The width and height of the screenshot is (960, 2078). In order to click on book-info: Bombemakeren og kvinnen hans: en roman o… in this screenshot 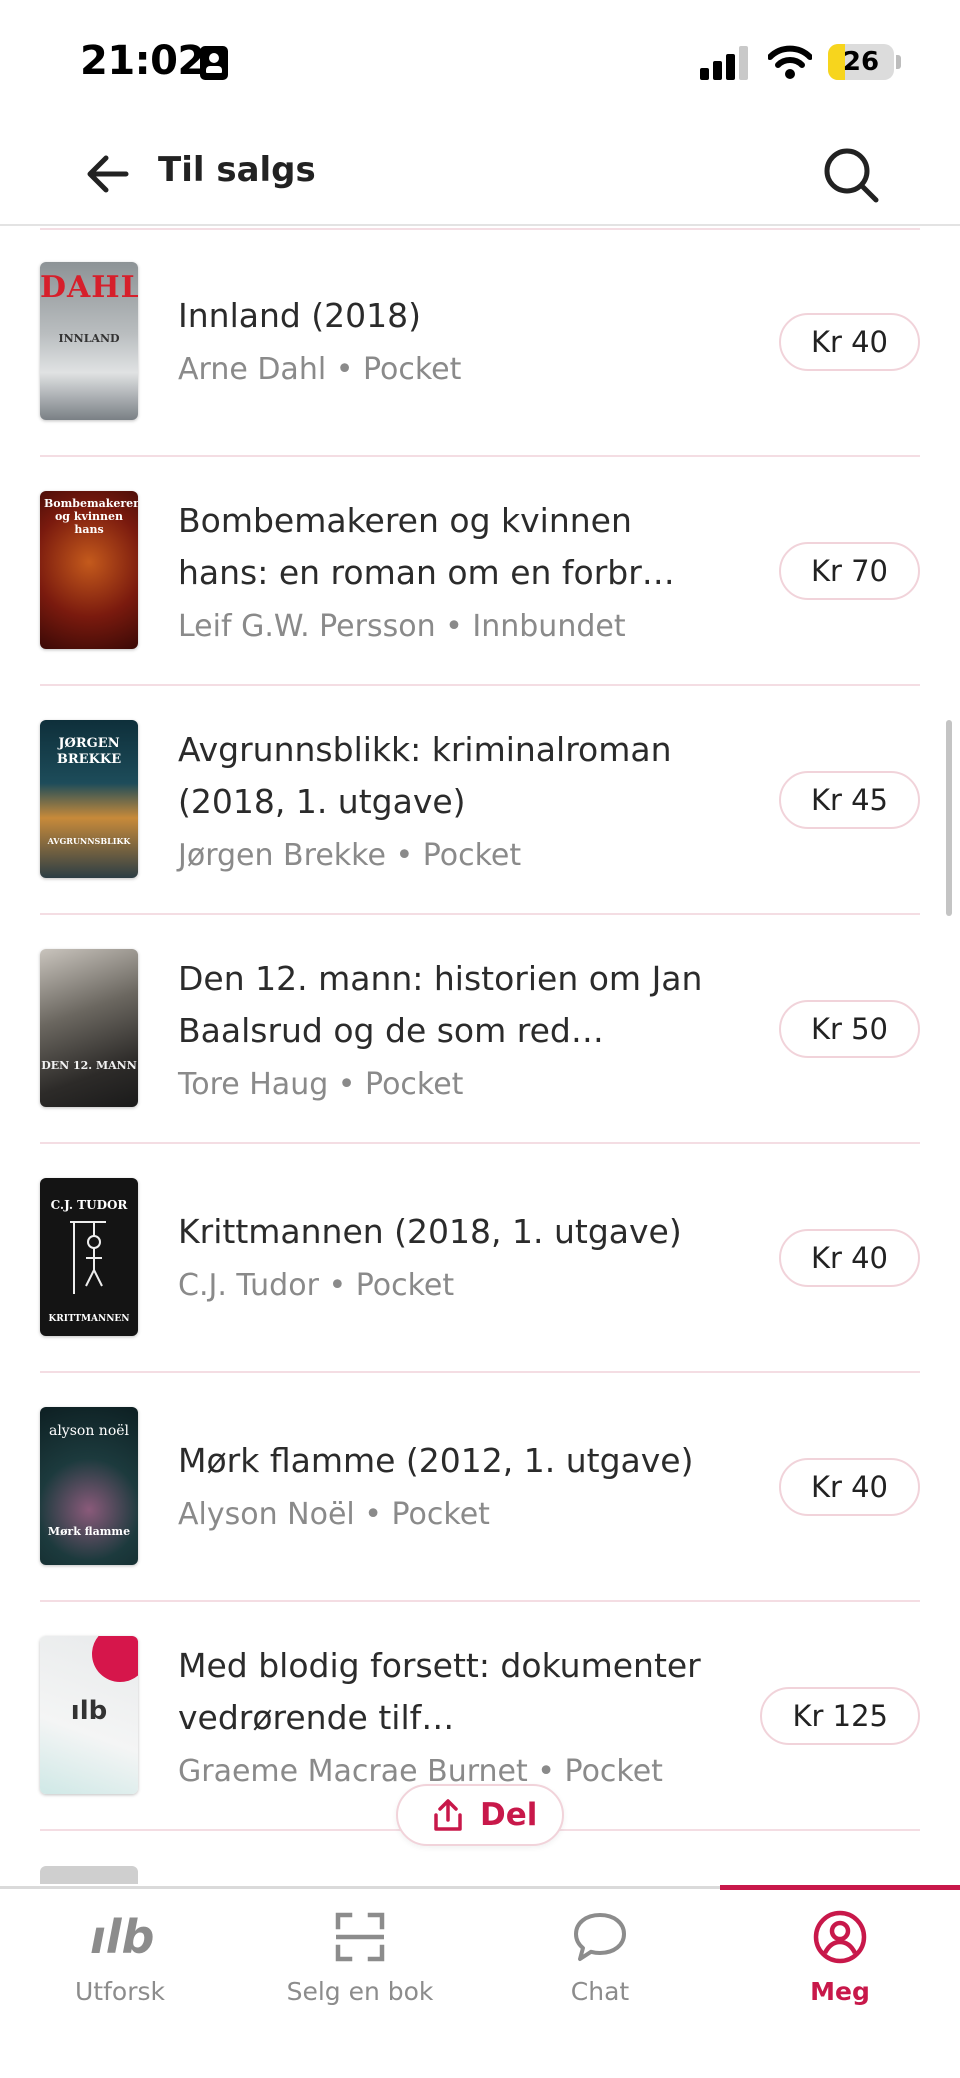, I will do `click(450, 573)`.